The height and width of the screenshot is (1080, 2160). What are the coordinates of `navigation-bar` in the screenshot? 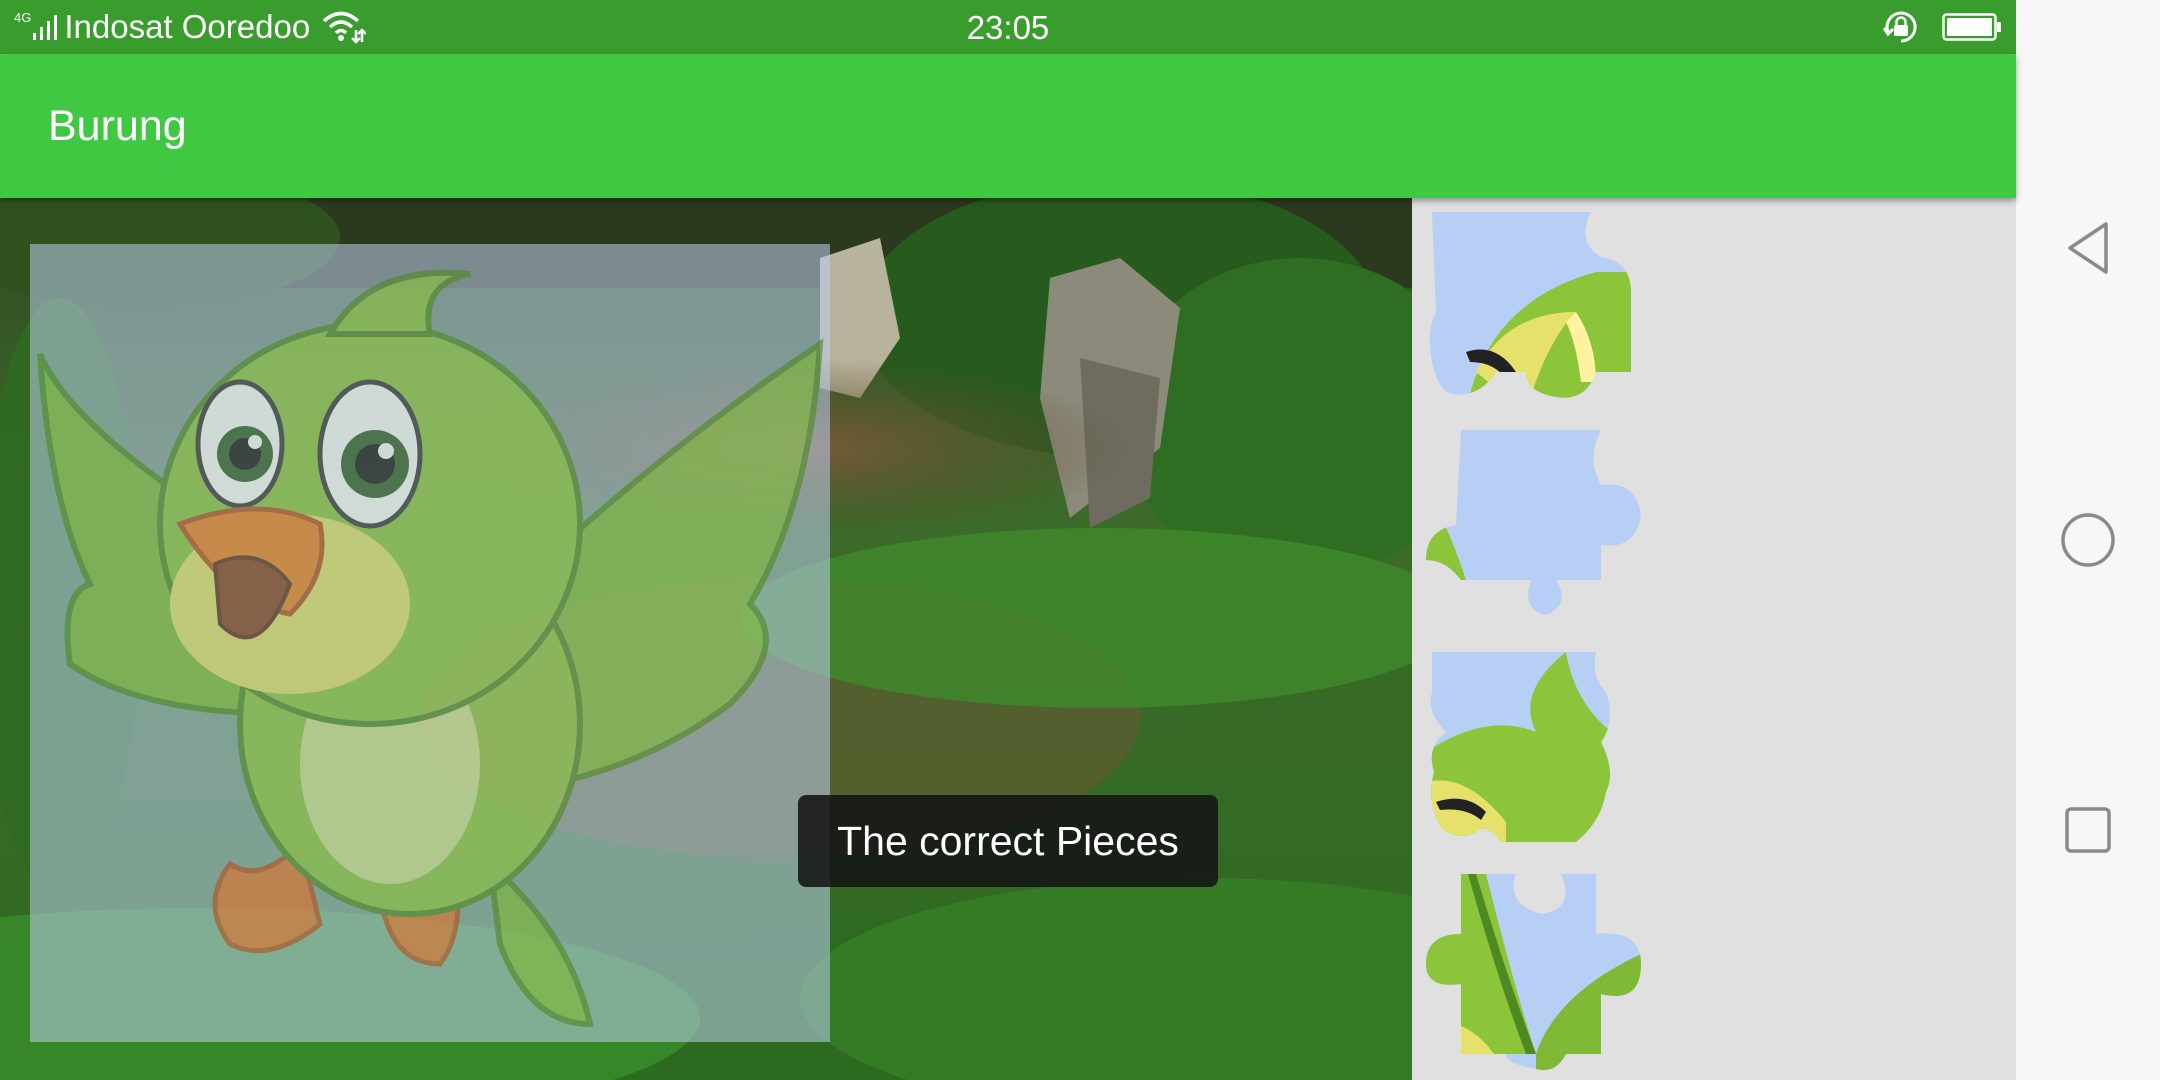 It's located at (2088, 540).